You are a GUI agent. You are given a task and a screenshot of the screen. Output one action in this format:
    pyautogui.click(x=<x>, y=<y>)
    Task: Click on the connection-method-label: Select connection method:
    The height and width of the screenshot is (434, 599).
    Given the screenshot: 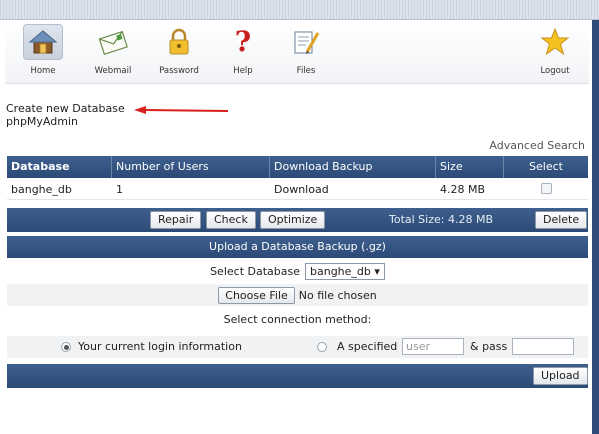 What is the action you would take?
    pyautogui.click(x=297, y=319)
    